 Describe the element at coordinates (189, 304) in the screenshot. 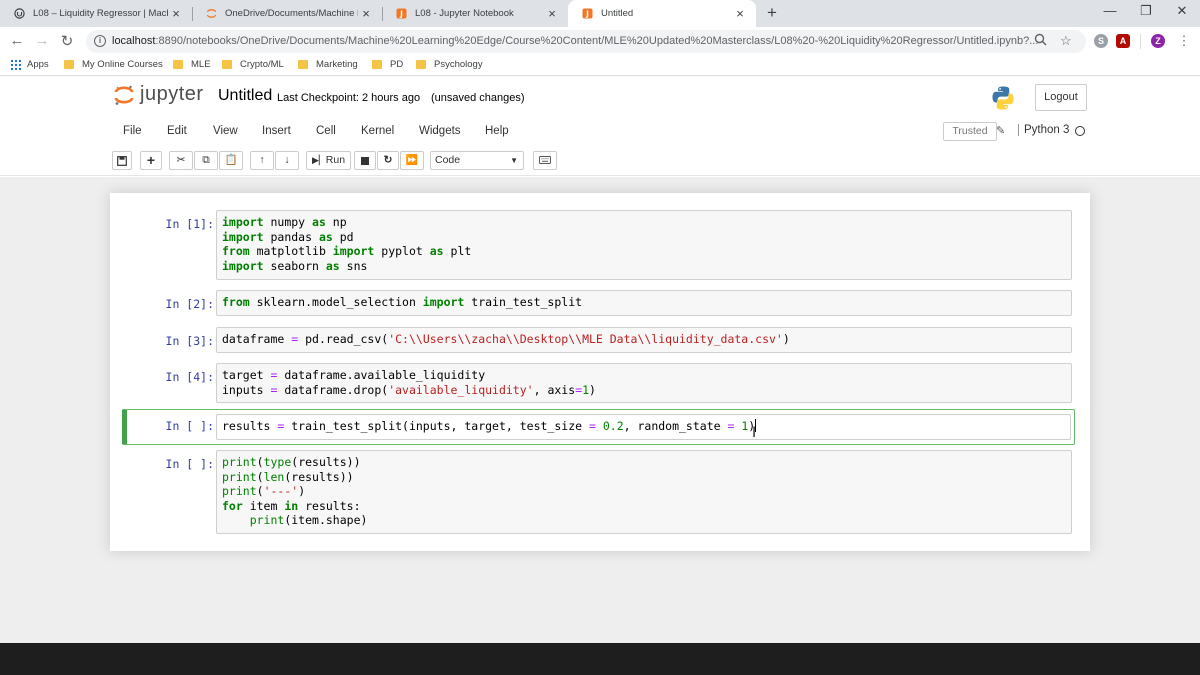

I see `cell-prompt: In [2]:` at that location.